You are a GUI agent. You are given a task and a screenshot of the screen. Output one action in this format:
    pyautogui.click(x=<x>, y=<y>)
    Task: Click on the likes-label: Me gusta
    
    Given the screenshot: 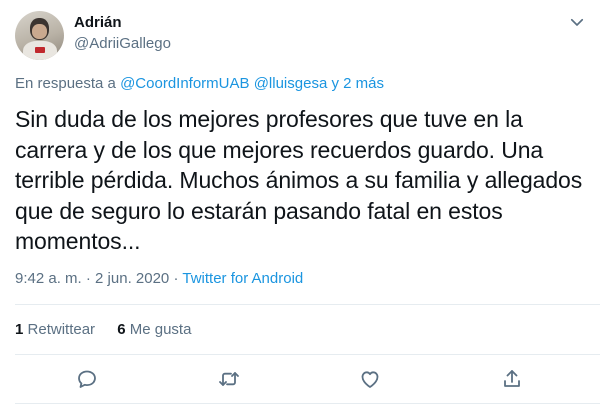 What is the action you would take?
    pyautogui.click(x=160, y=329)
    